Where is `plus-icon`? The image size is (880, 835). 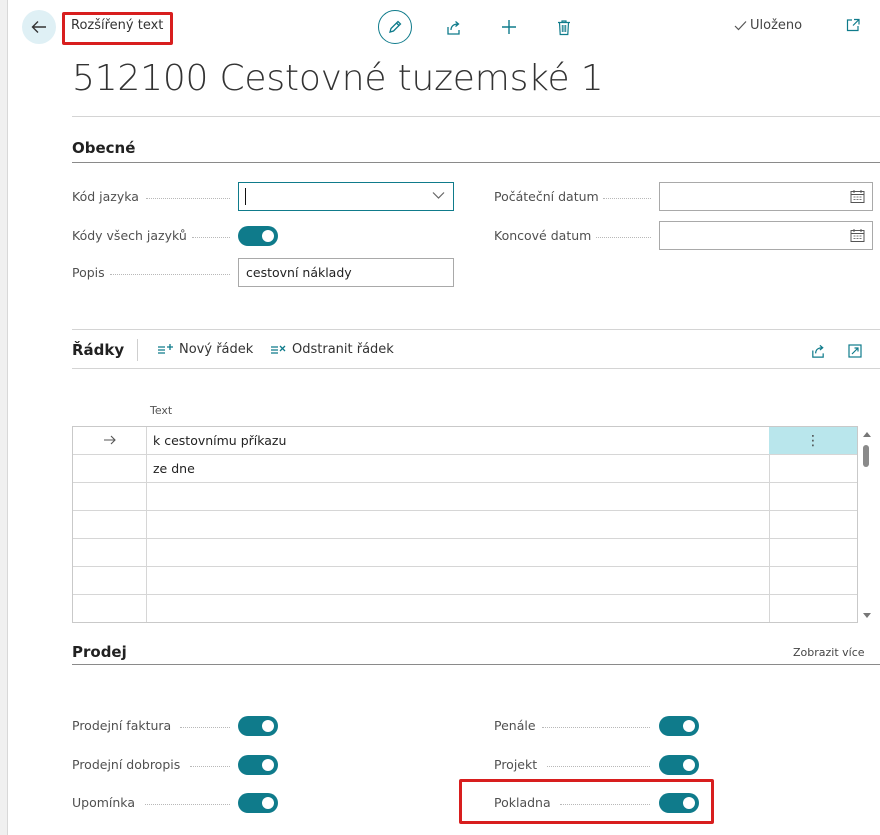 plus-icon is located at coordinates (509, 27).